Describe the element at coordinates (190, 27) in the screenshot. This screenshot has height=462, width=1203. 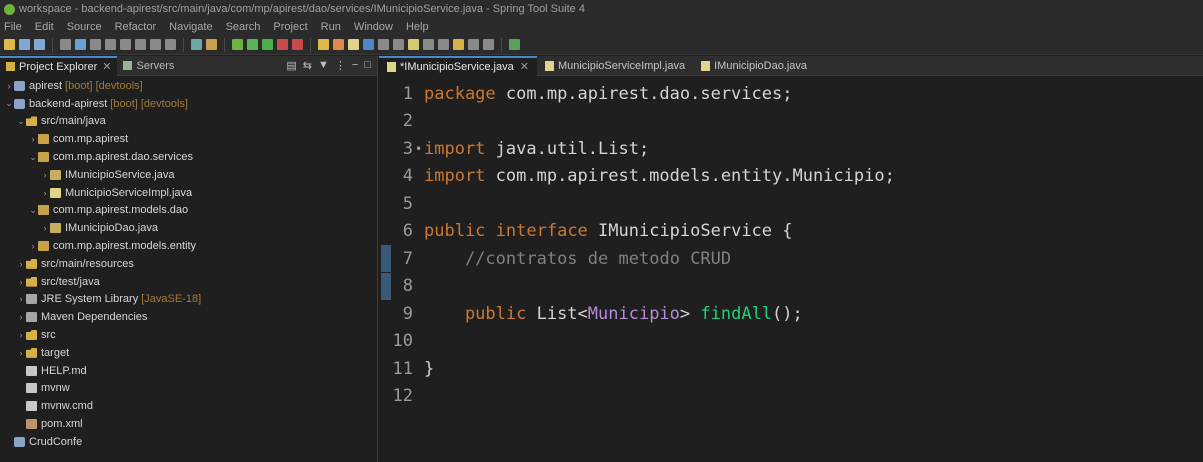
I see `menu-navigate: Navigate` at that location.